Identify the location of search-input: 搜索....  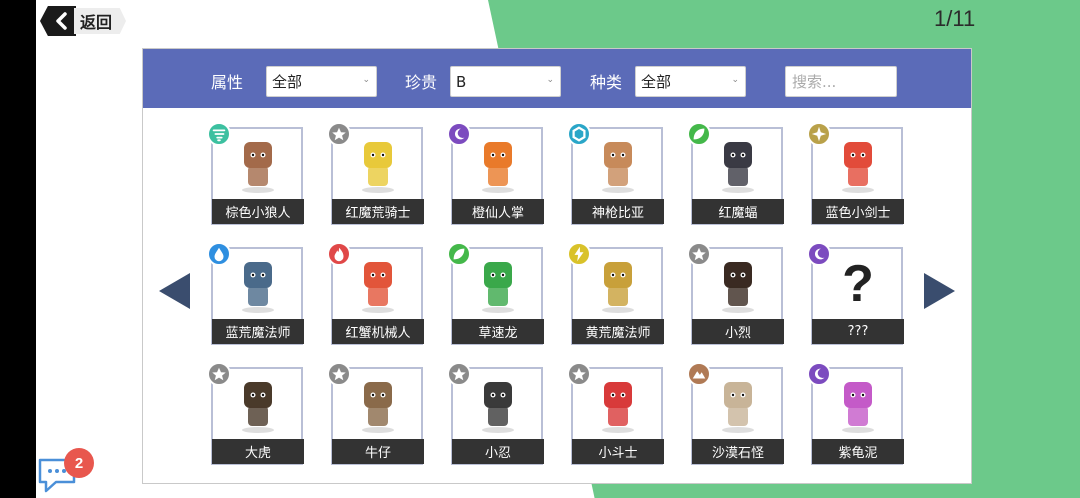
(841, 81).